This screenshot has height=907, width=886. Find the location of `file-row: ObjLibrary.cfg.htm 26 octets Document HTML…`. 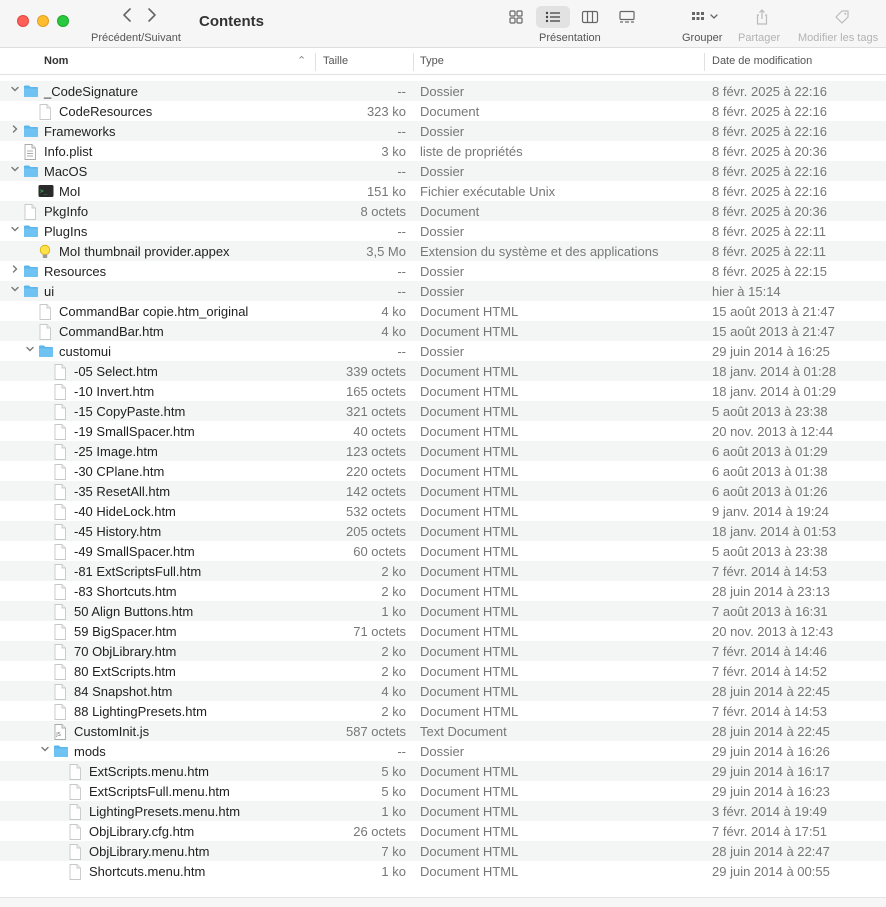

file-row: ObjLibrary.cfg.htm 26 octets Document HTML… is located at coordinates (443, 831).